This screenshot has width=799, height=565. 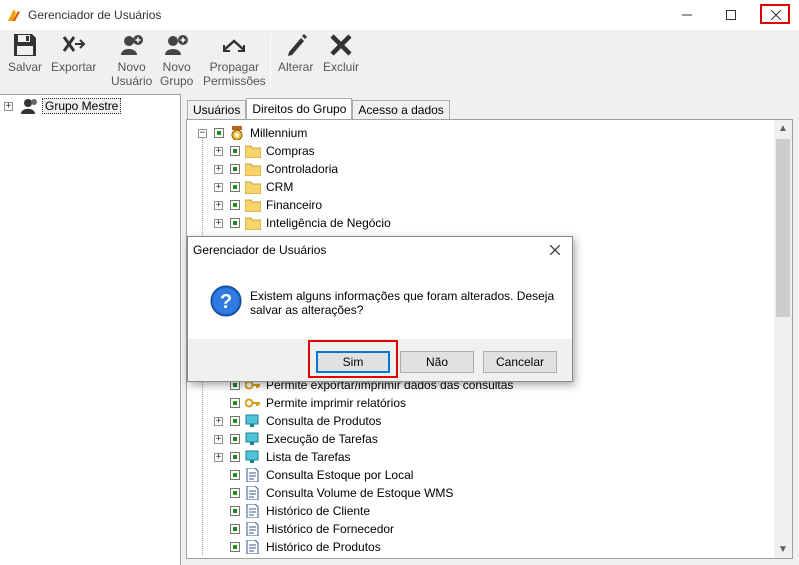 I want to click on tree-item: Histórico de Produtos, so click(x=305, y=547).